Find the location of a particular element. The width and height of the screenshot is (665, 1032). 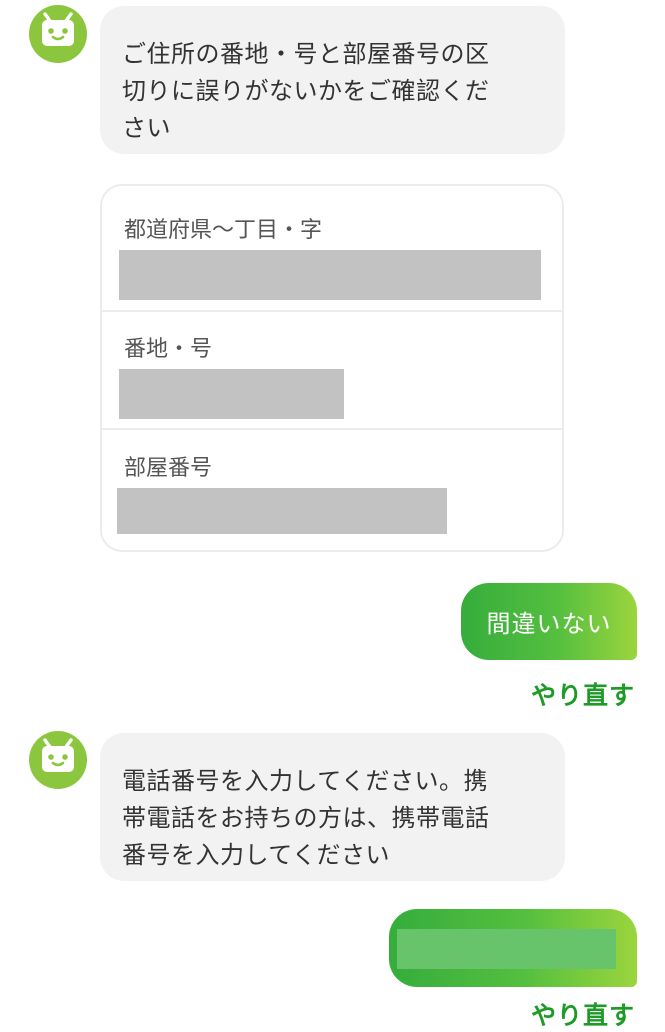

user-reply-correct: 間違いない is located at coordinates (549, 621).